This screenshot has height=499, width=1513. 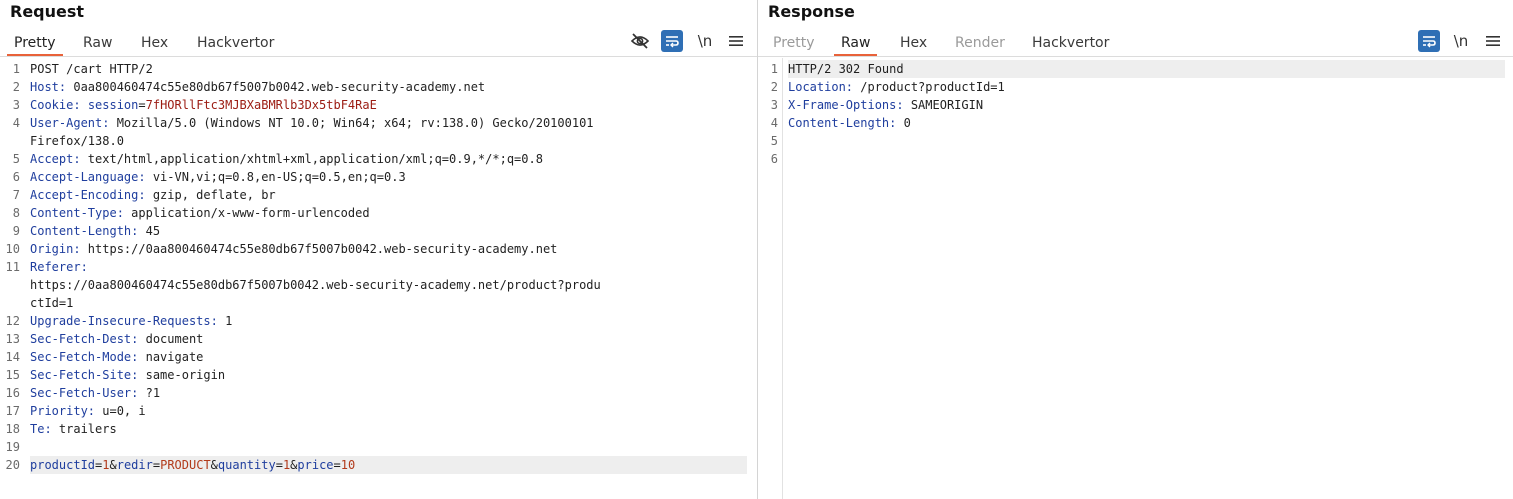 What do you see at coordinates (84, 429) in the screenshot?
I see `header-value: trailers` at bounding box center [84, 429].